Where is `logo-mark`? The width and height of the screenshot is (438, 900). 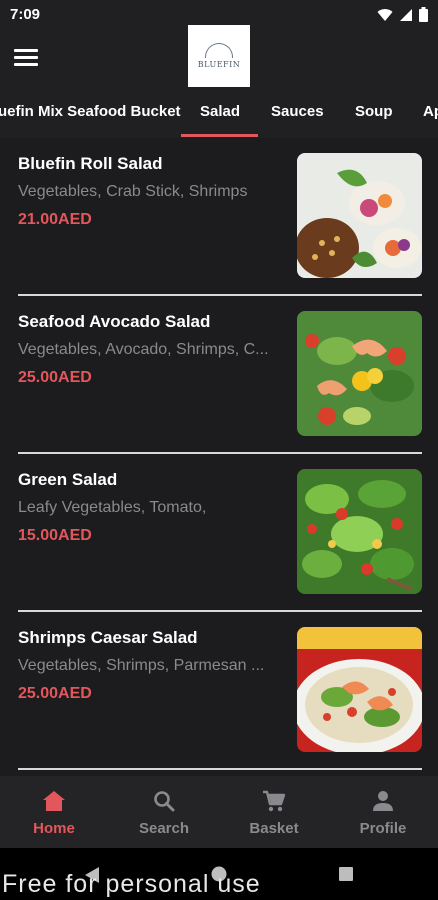 logo-mark is located at coordinates (219, 50).